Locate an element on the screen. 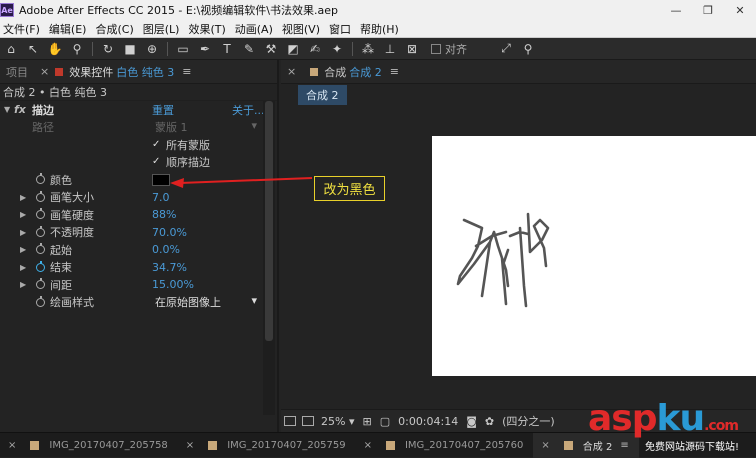 This screenshot has height=458, width=756. snapshot-icon is located at coordinates (290, 421).